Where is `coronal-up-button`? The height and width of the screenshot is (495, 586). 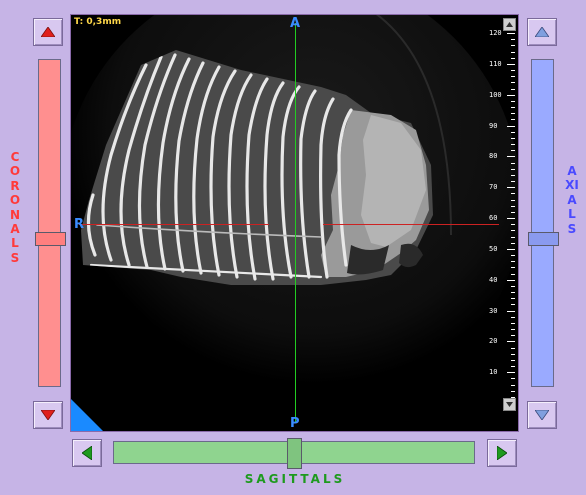 coronal-up-button is located at coordinates (48, 32).